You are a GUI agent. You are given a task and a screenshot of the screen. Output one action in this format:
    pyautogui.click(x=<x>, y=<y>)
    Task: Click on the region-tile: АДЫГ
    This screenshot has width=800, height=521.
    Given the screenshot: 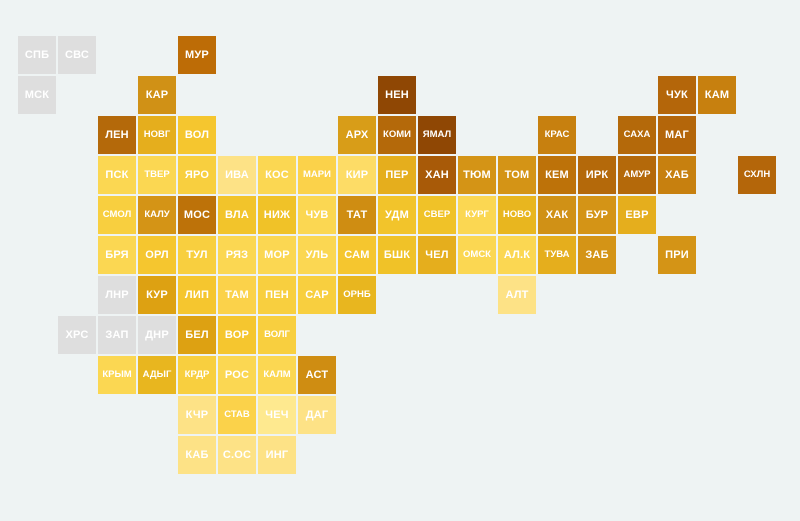 What is the action you would take?
    pyautogui.click(x=157, y=375)
    